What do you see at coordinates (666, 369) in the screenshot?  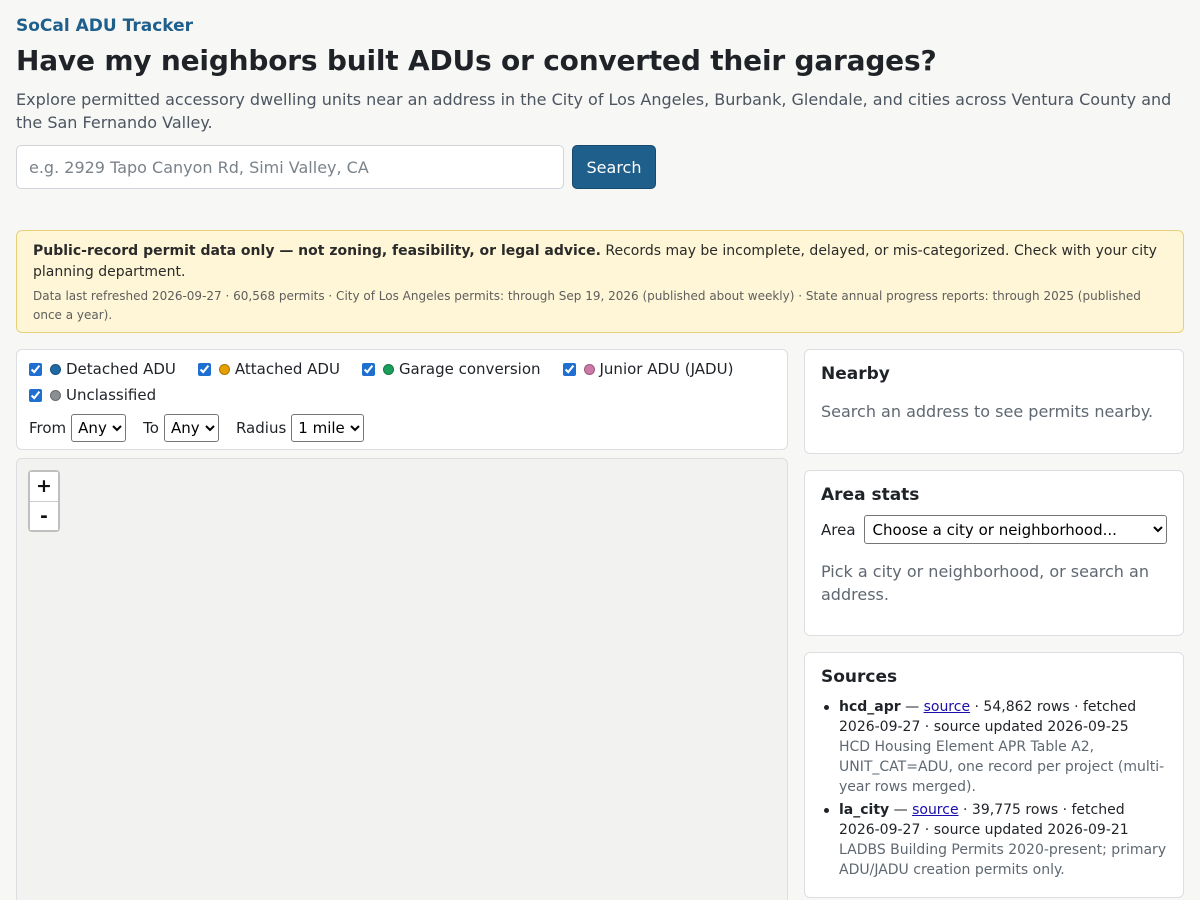 I see `filter-label: Junior ADU (JADU)` at bounding box center [666, 369].